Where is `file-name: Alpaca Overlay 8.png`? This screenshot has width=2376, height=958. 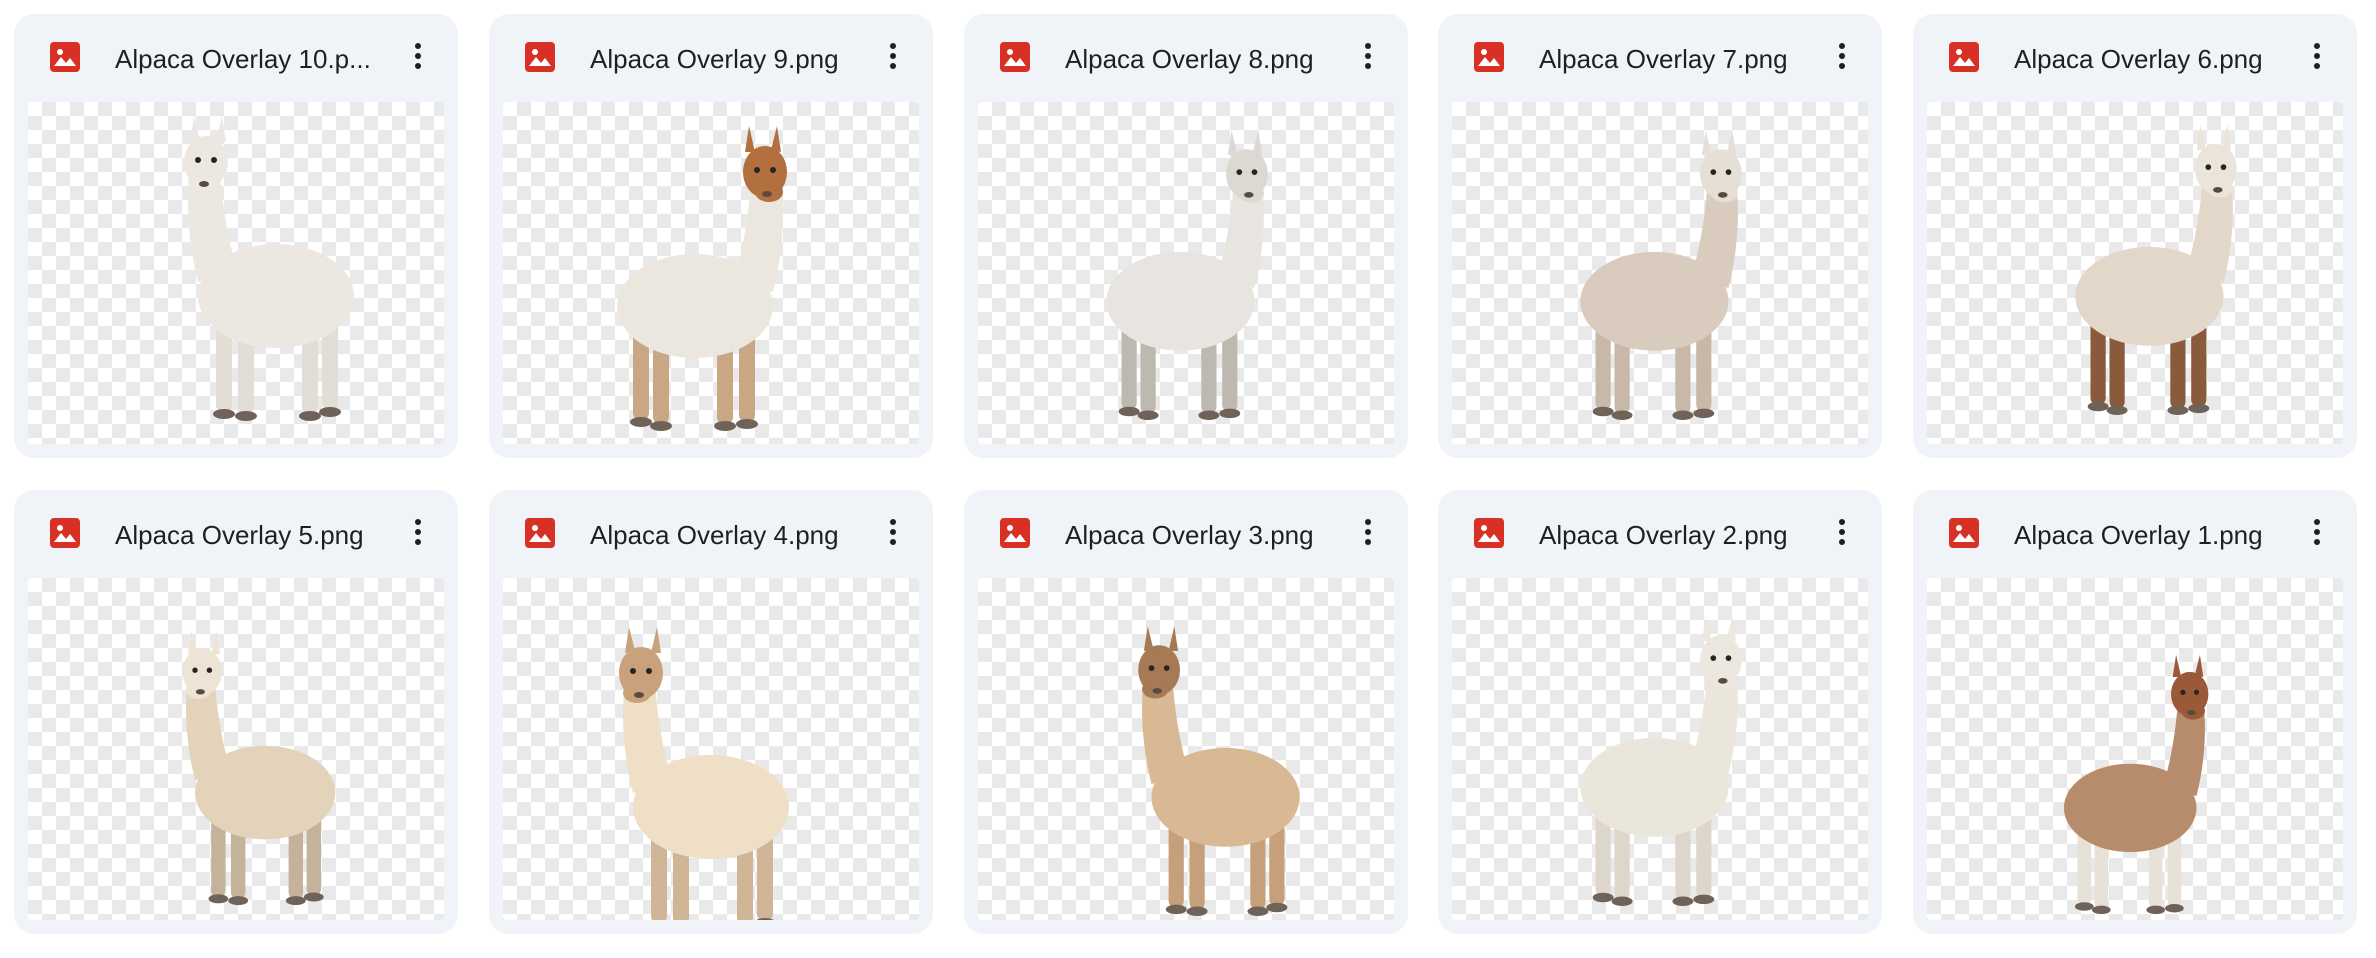
file-name: Alpaca Overlay 8.png is located at coordinates (1189, 59).